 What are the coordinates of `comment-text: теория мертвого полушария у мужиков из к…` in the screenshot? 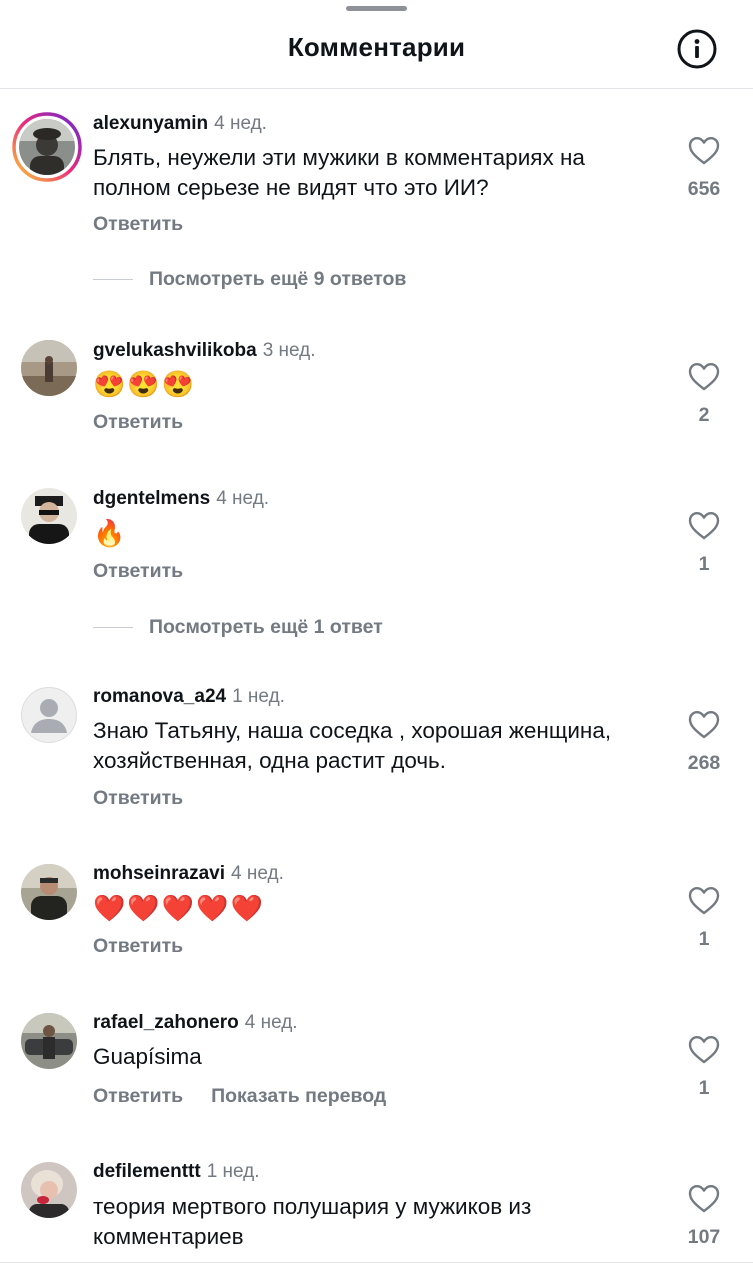 It's located at (312, 1221).